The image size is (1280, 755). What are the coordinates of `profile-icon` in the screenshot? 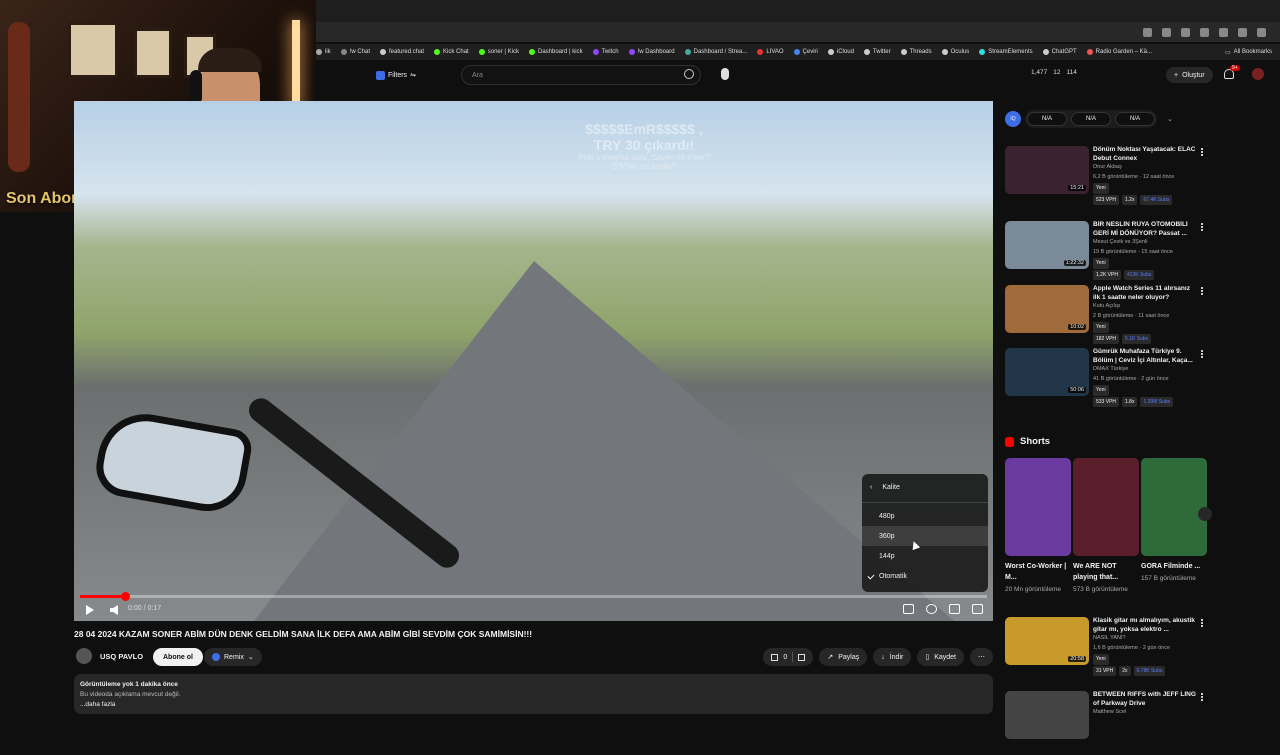 It's located at (1261, 32).